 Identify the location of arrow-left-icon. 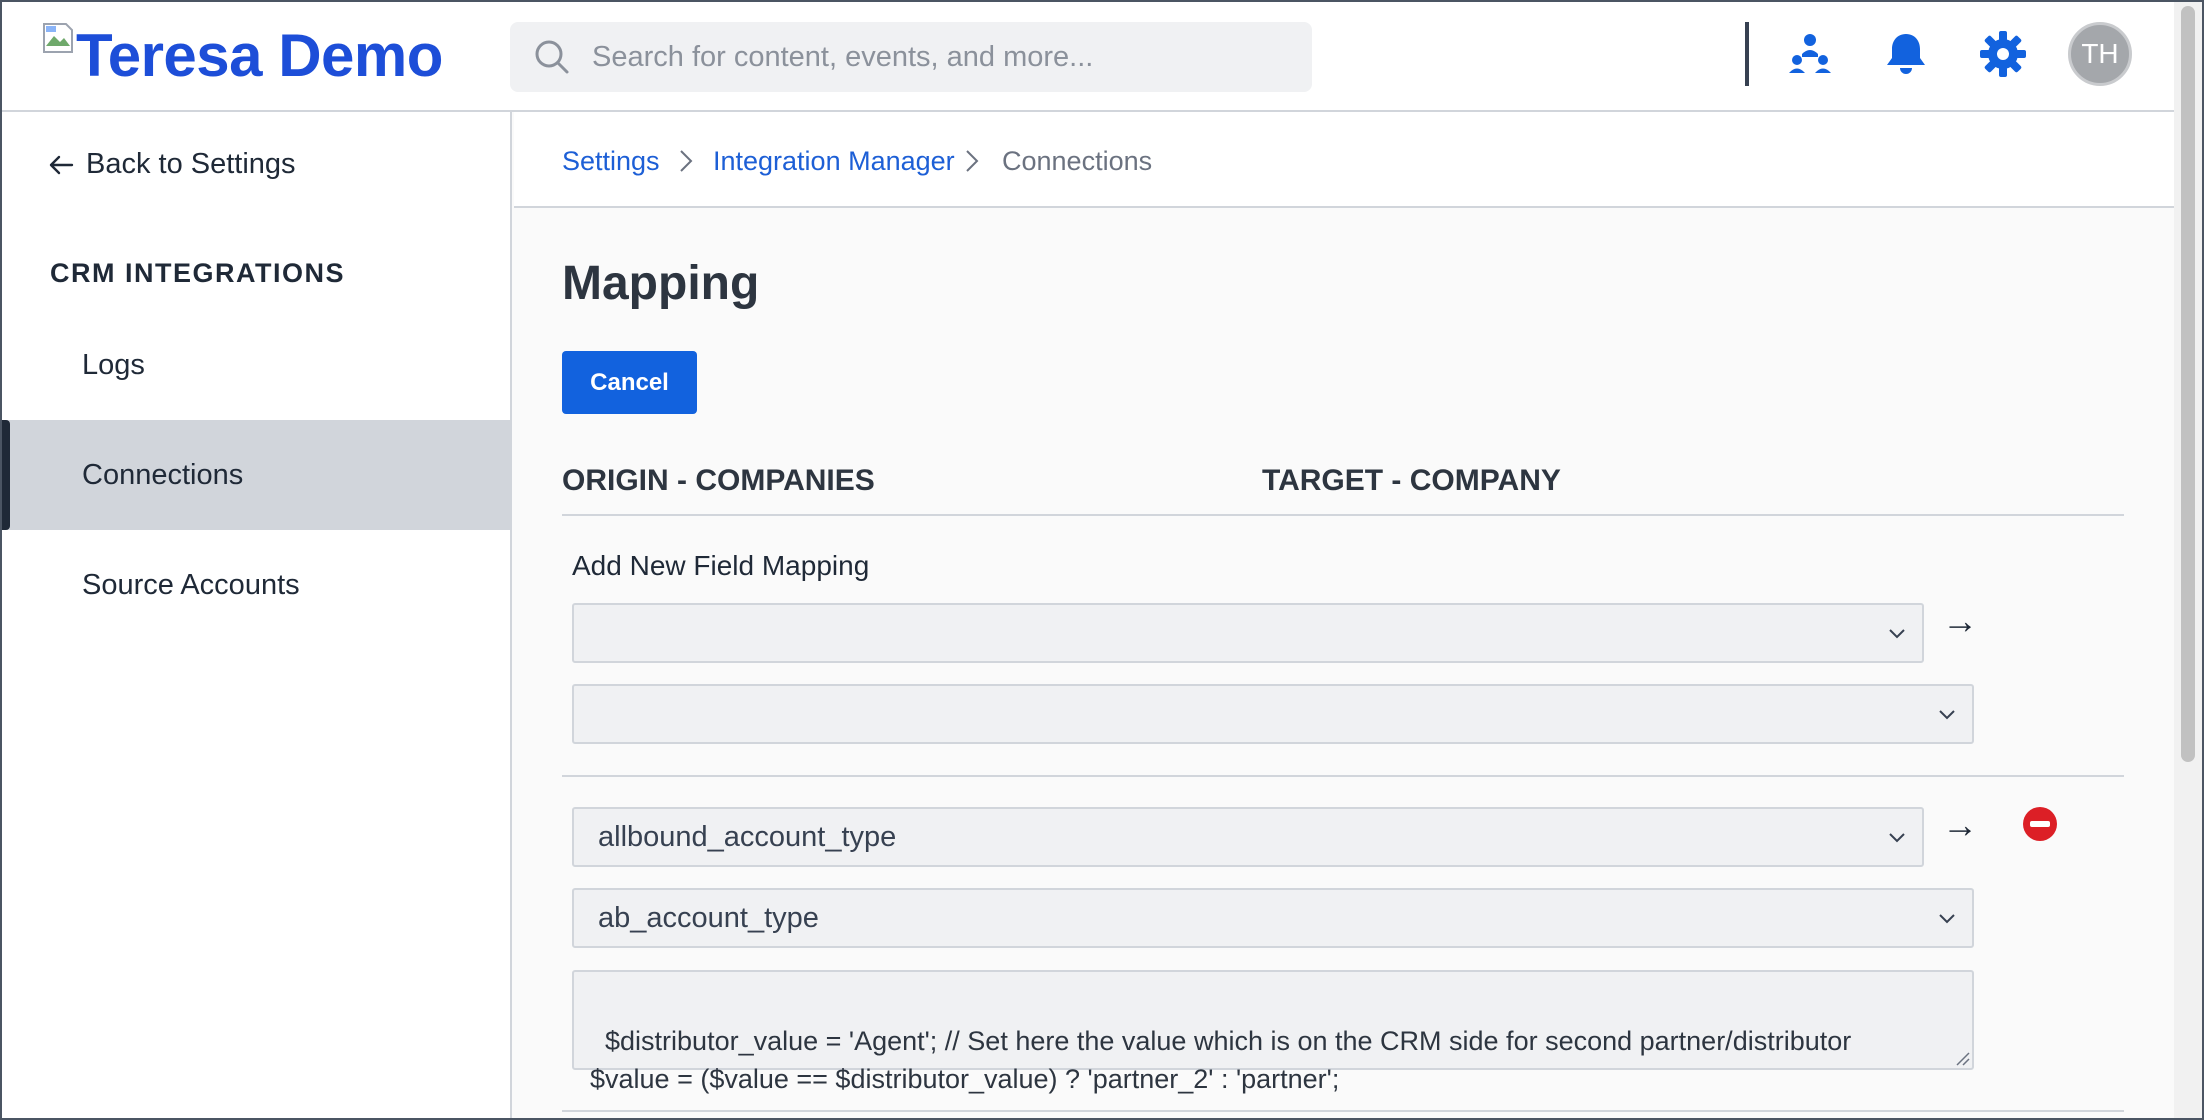
(61, 164).